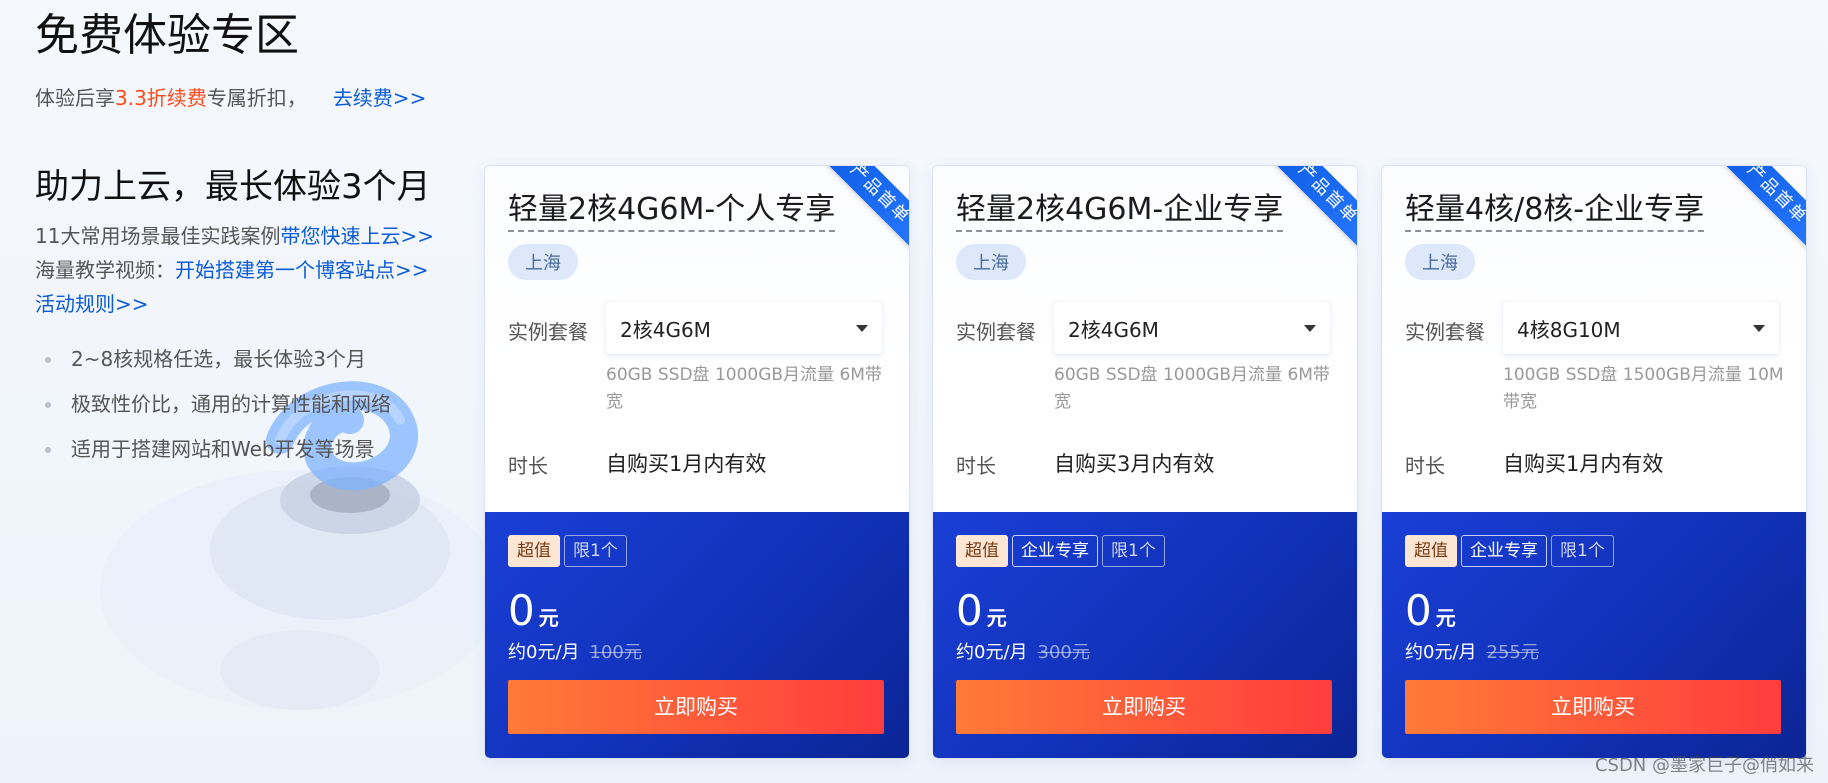  What do you see at coordinates (161, 98) in the screenshot?
I see `discount-highlight: 3.3折续费` at bounding box center [161, 98].